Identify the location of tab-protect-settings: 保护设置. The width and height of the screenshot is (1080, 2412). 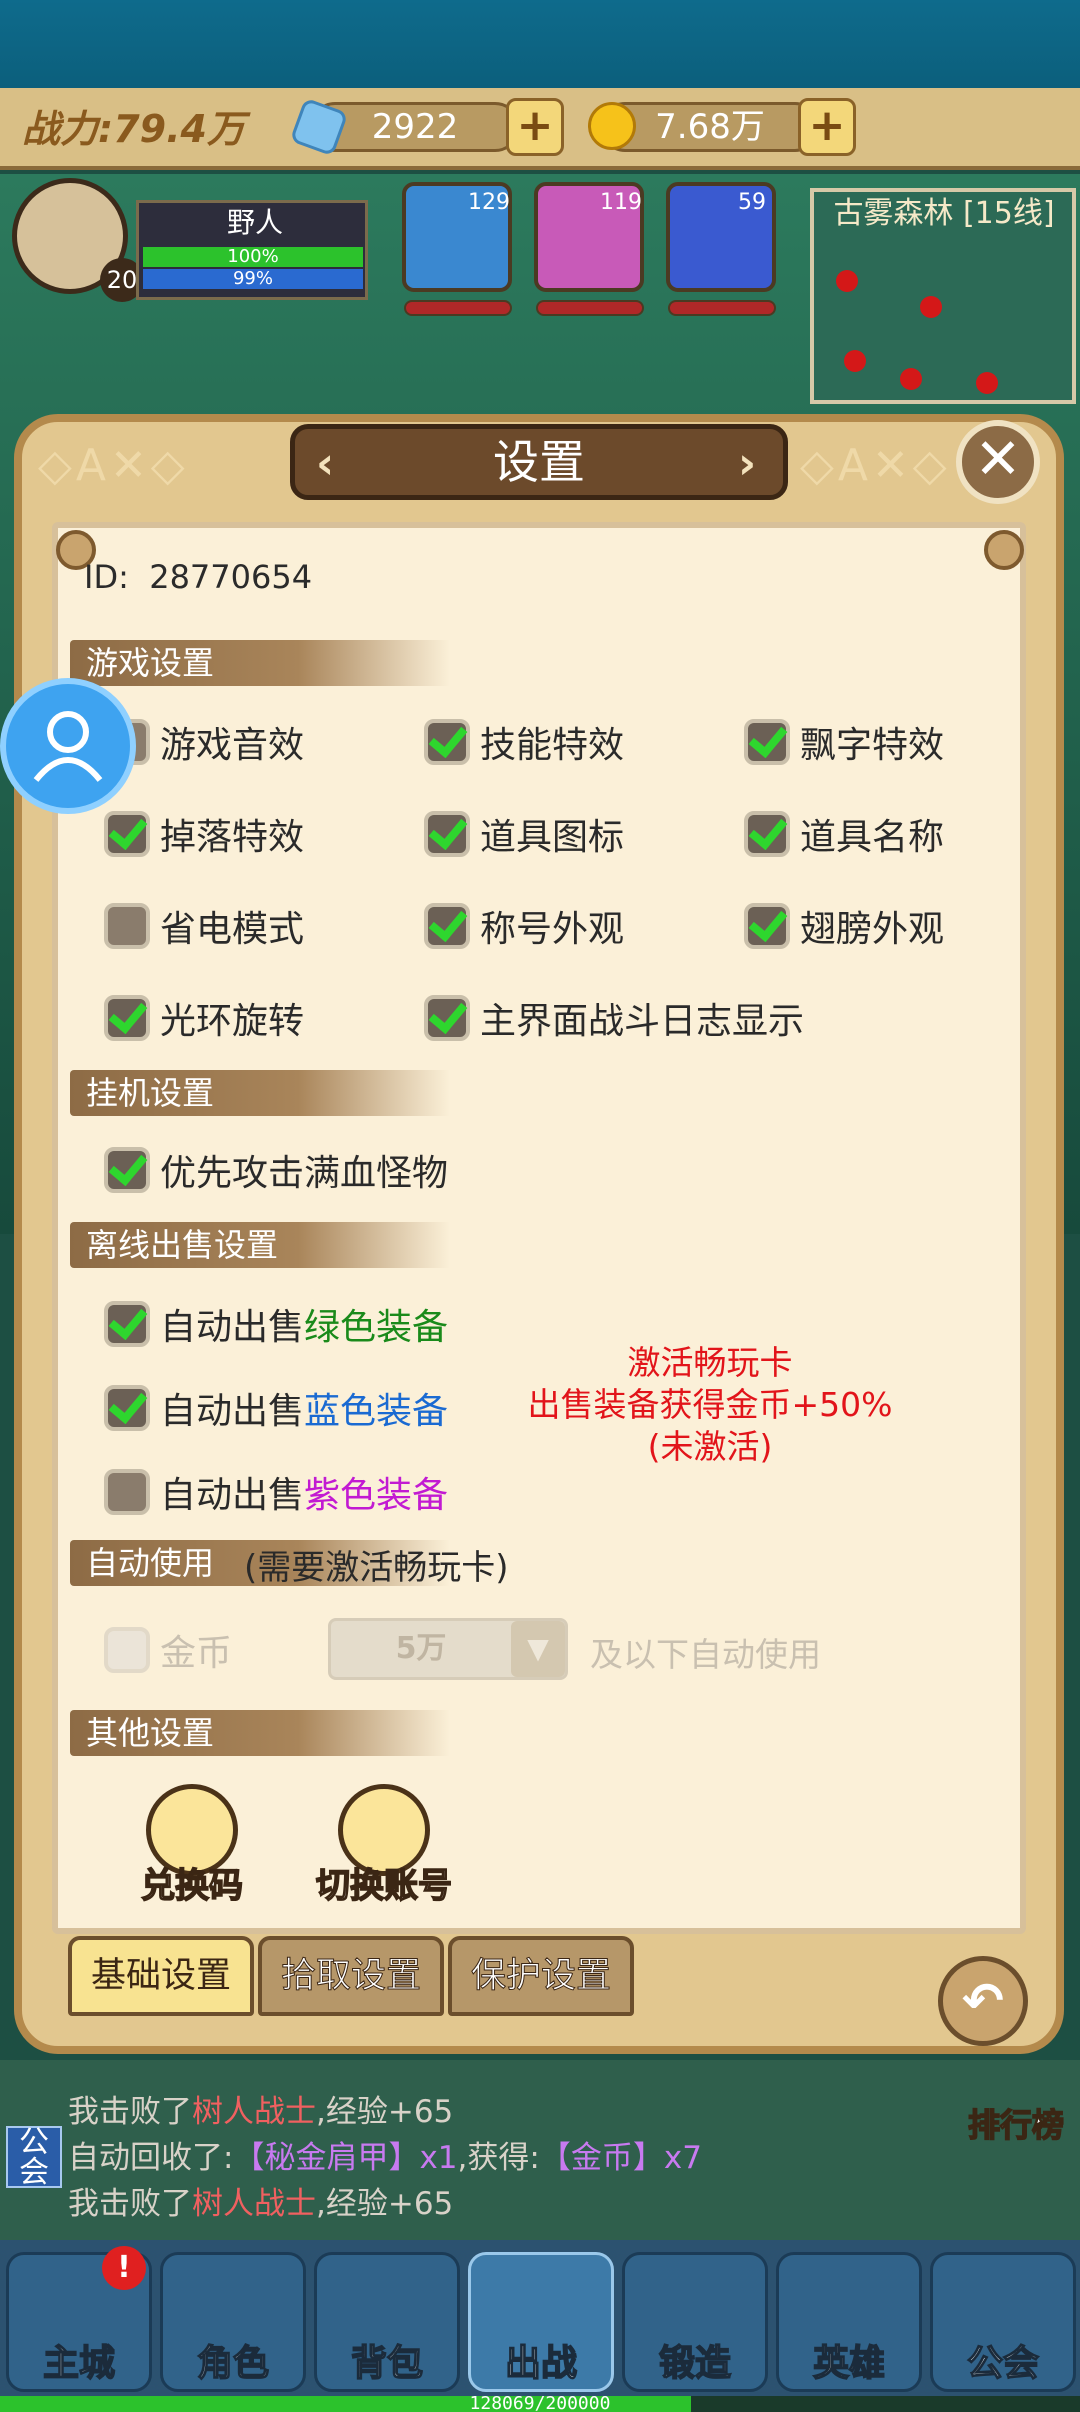
(541, 1976).